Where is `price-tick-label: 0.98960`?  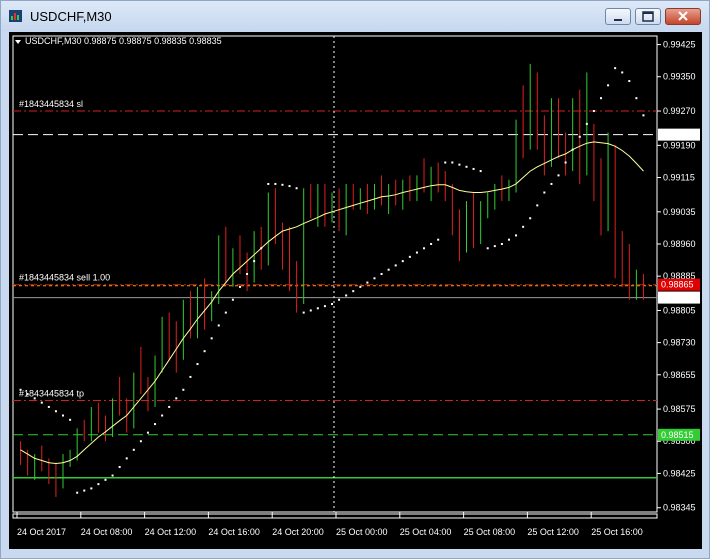 price-tick-label: 0.98960 is located at coordinates (679, 244).